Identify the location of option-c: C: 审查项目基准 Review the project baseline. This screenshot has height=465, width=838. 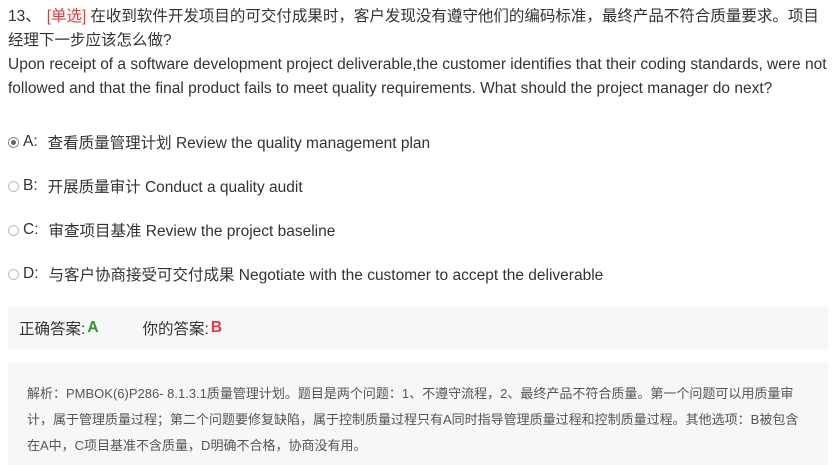
(171, 230).